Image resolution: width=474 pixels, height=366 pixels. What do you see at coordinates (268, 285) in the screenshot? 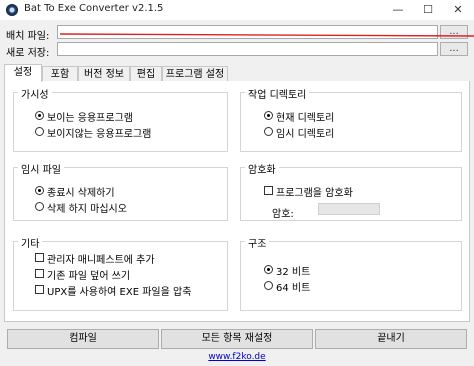
I see `64bit-radio` at bounding box center [268, 285].